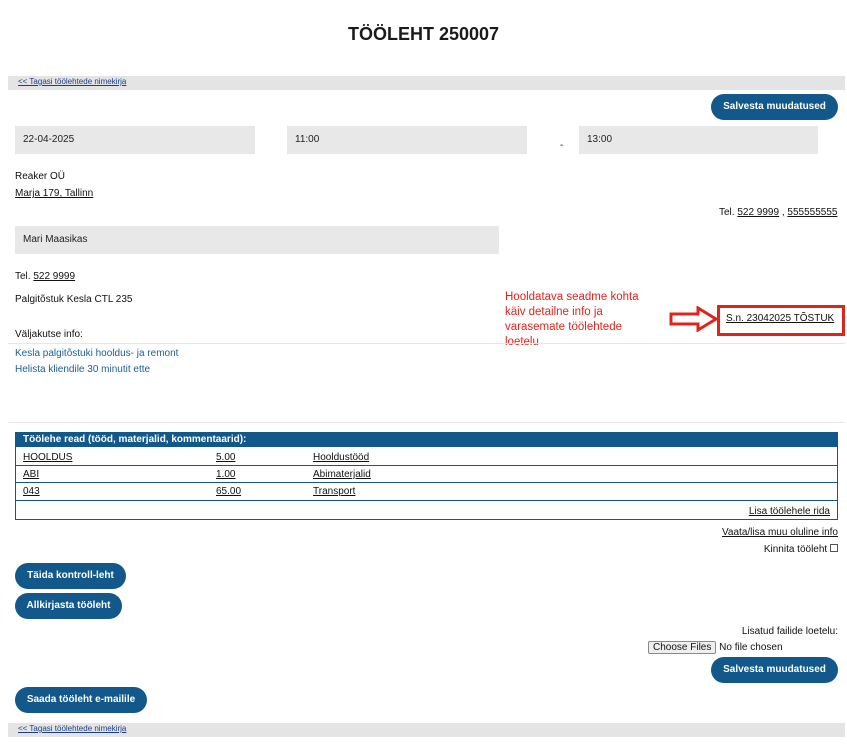 The image size is (847, 744). I want to click on client-phone-label: Tel., so click(727, 212).